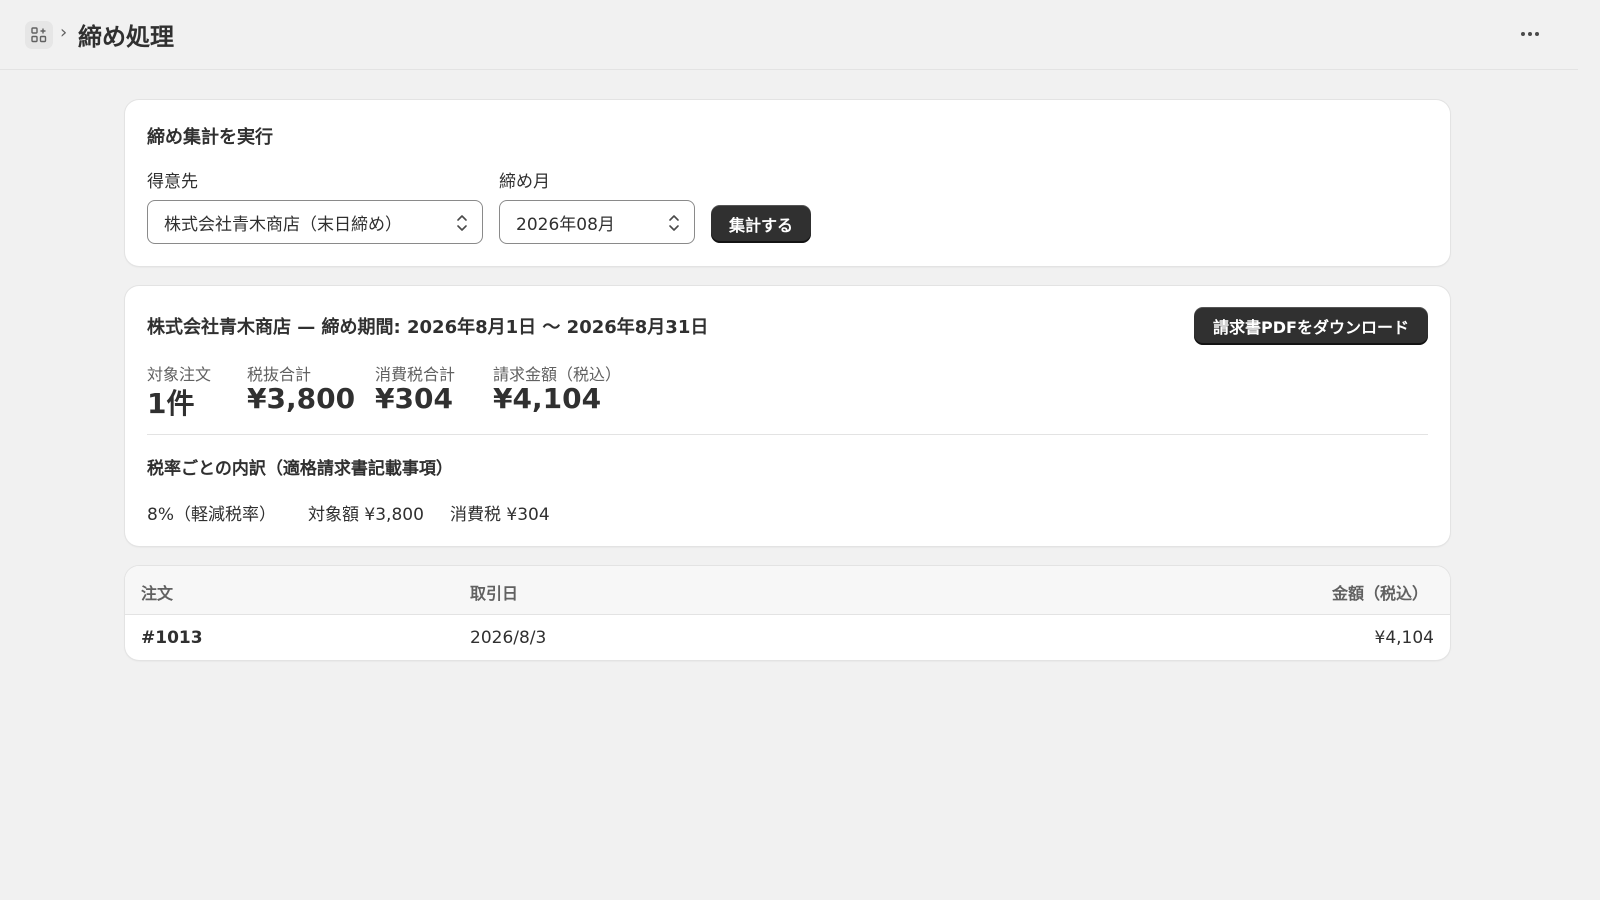  What do you see at coordinates (64, 32) in the screenshot?
I see `breadcrumb-chevron-icon: ›` at bounding box center [64, 32].